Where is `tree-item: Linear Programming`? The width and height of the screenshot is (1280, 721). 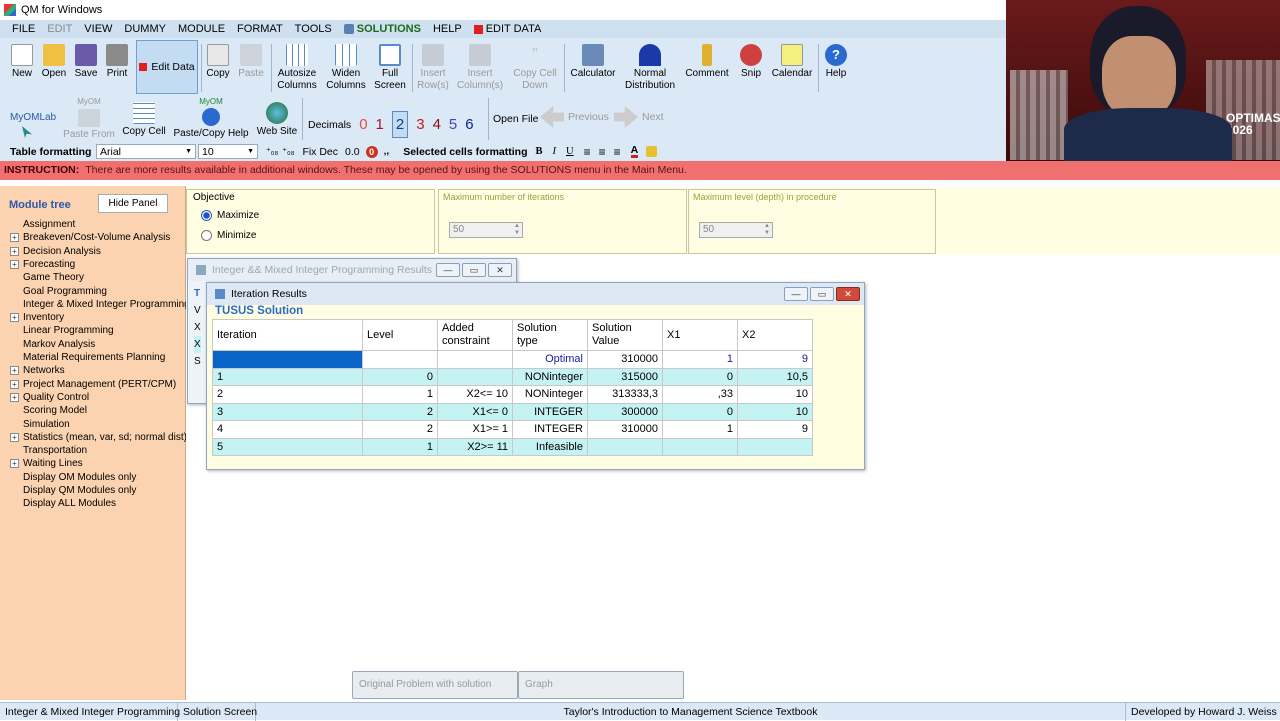 tree-item: Linear Programming is located at coordinates (62, 330).